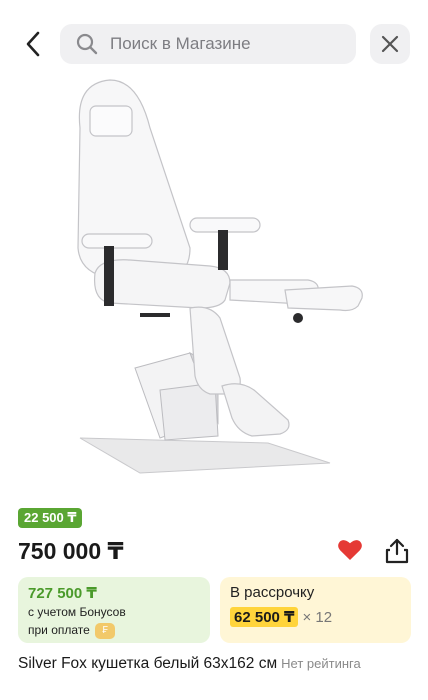  I want to click on share-icon, so click(397, 551).